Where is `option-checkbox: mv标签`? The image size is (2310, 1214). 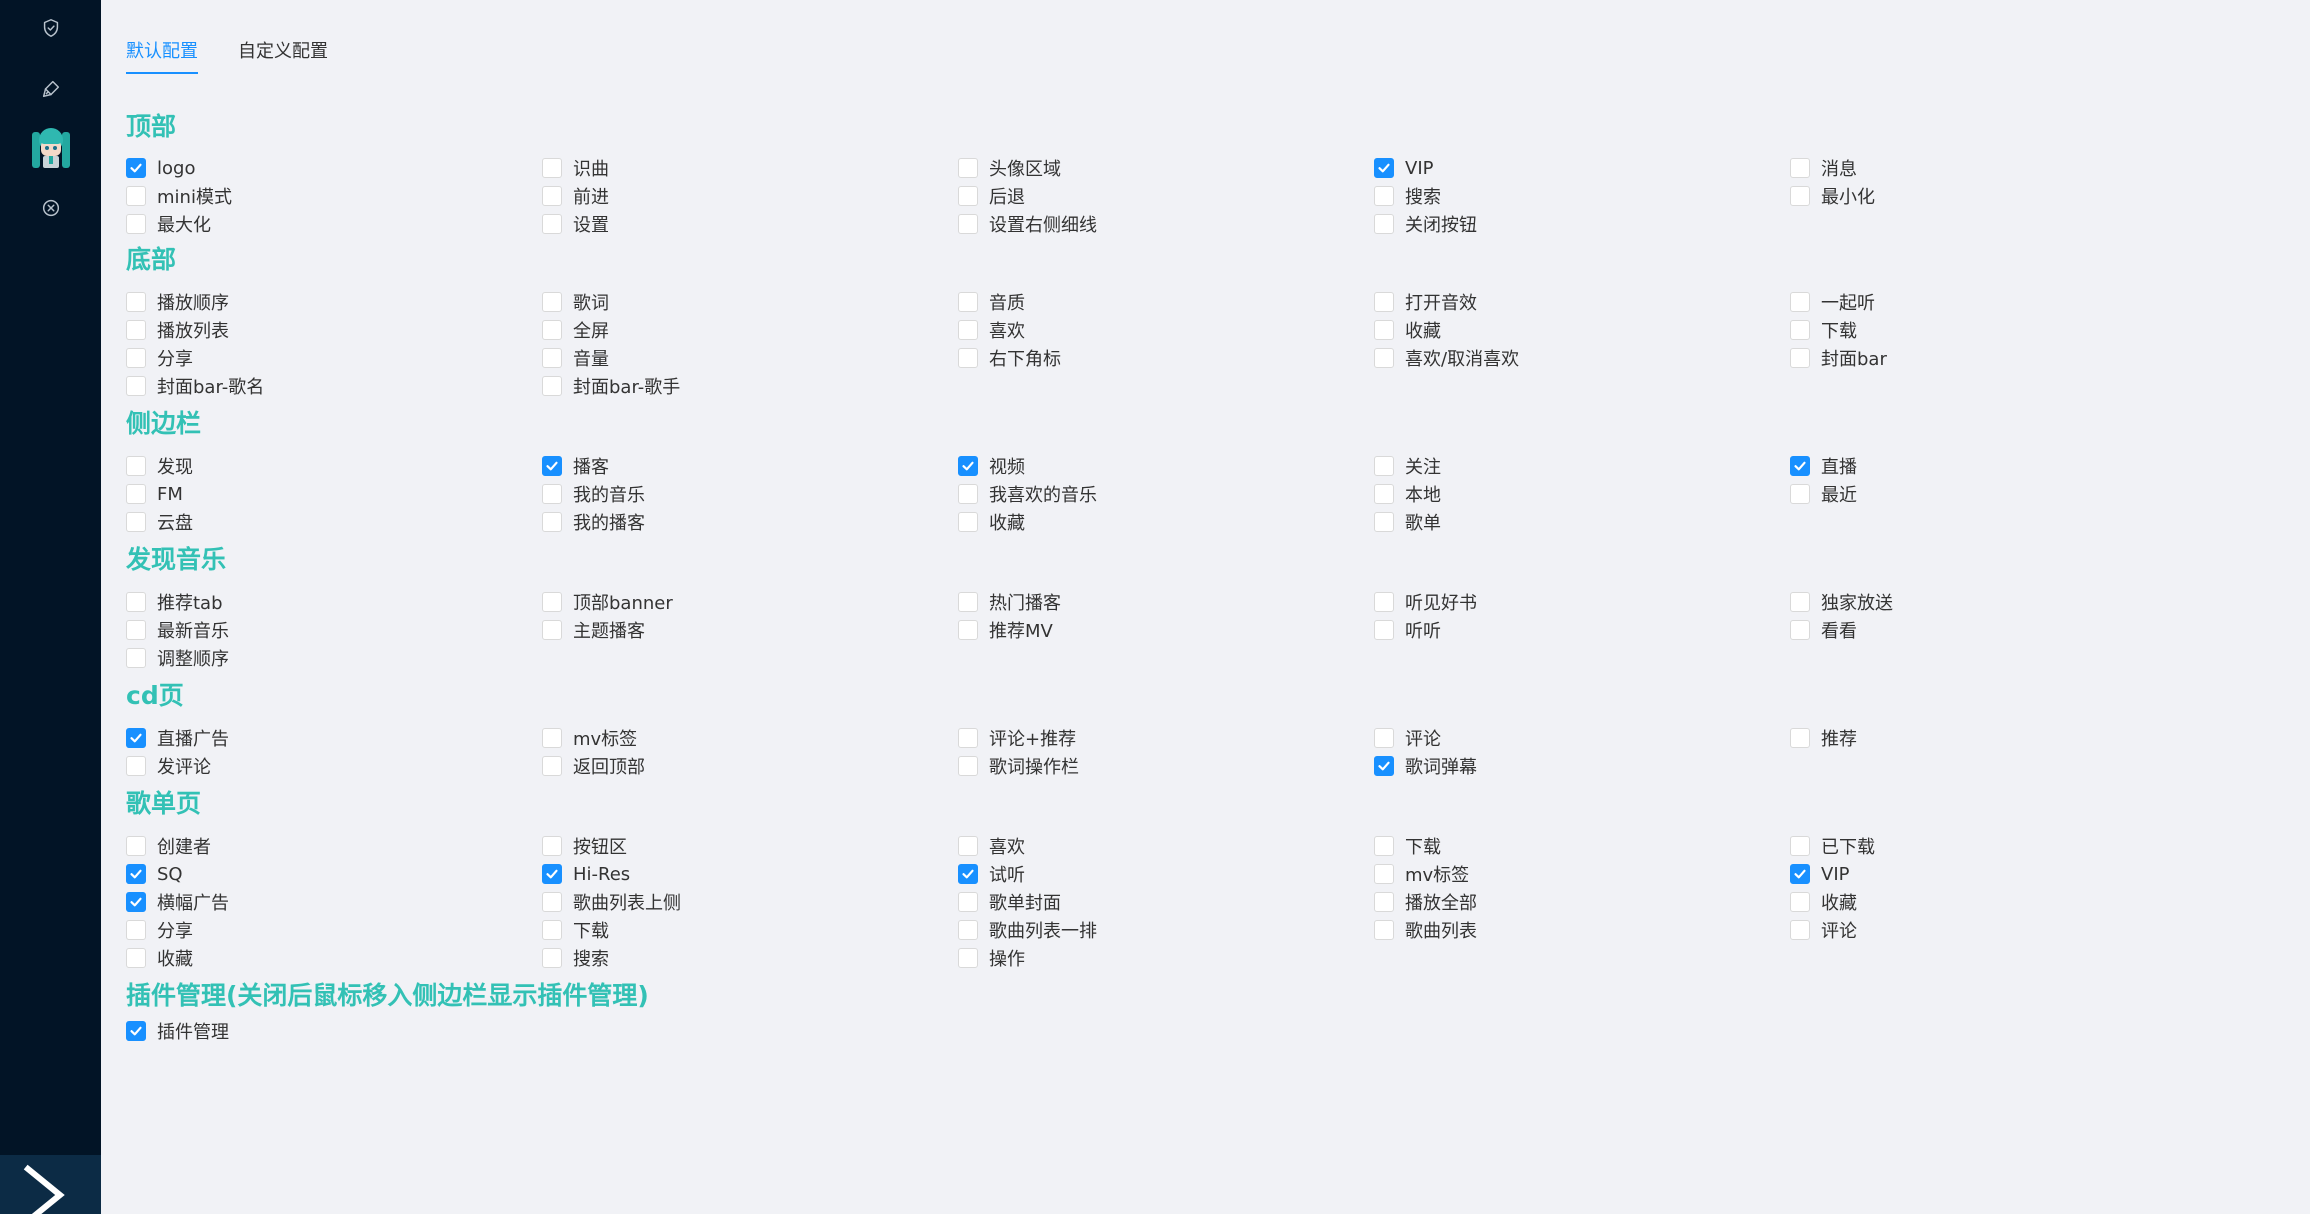 option-checkbox: mv标签 is located at coordinates (1421, 874).